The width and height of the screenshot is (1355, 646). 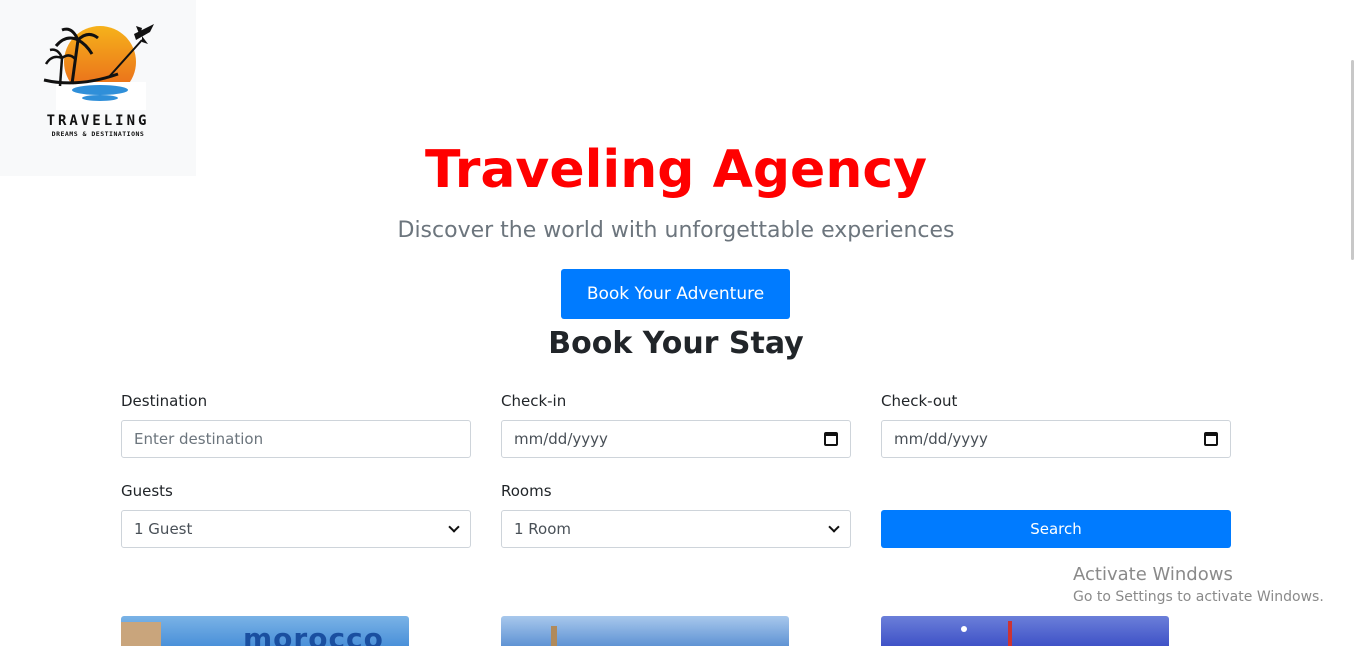 What do you see at coordinates (526, 491) in the screenshot?
I see `rooms-label: Rooms` at bounding box center [526, 491].